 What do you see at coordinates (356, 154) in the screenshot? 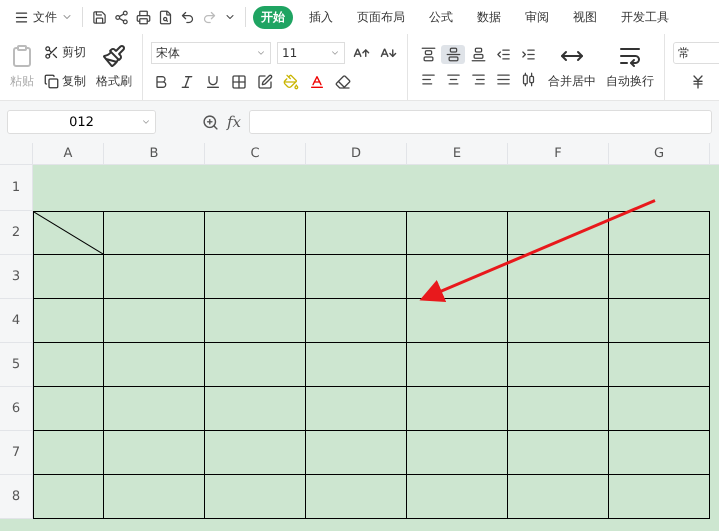
I see `column-header: D` at bounding box center [356, 154].